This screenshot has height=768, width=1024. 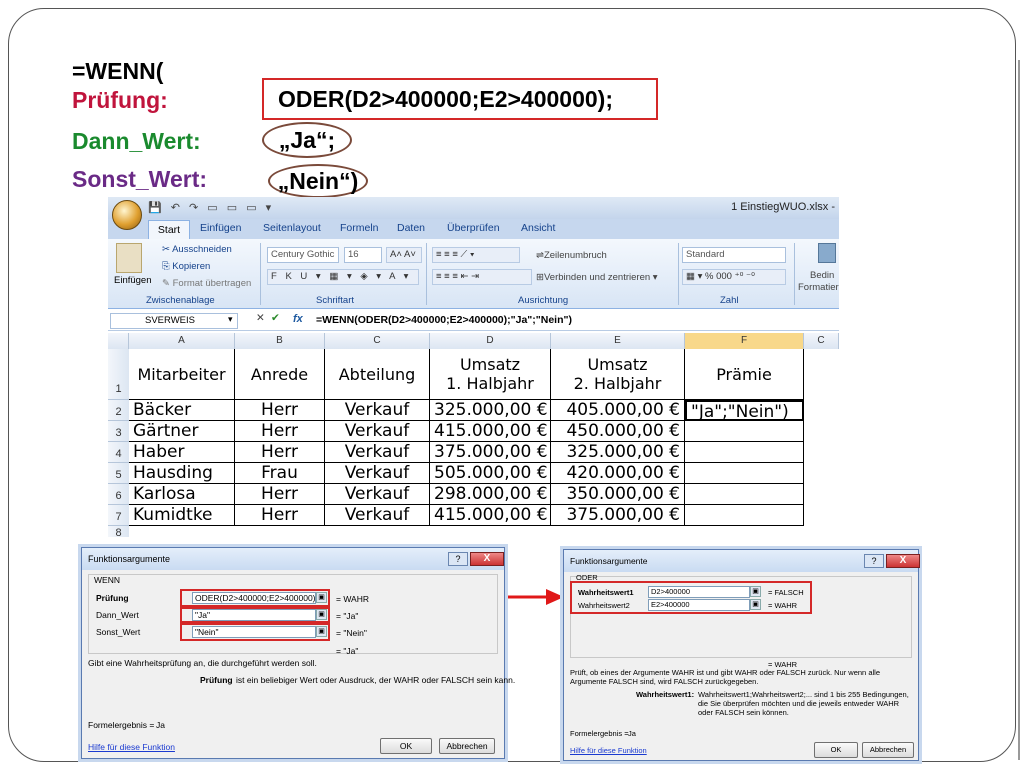 What do you see at coordinates (490, 473) in the screenshot?
I see `table-cell: 505.000,00 €` at bounding box center [490, 473].